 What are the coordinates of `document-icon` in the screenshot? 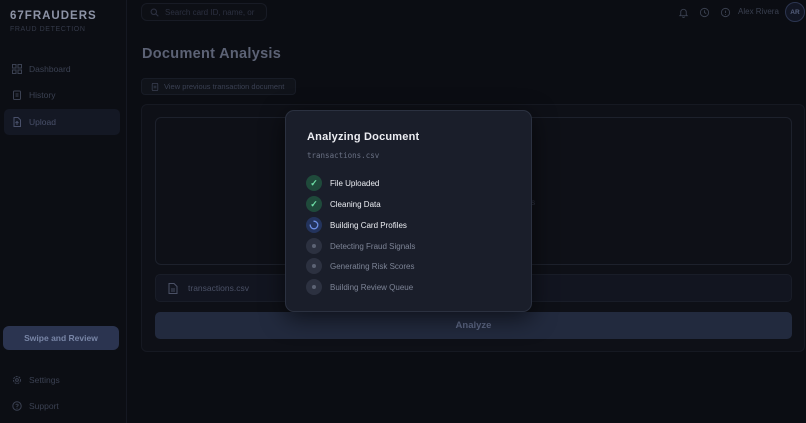 It's located at (173, 288).